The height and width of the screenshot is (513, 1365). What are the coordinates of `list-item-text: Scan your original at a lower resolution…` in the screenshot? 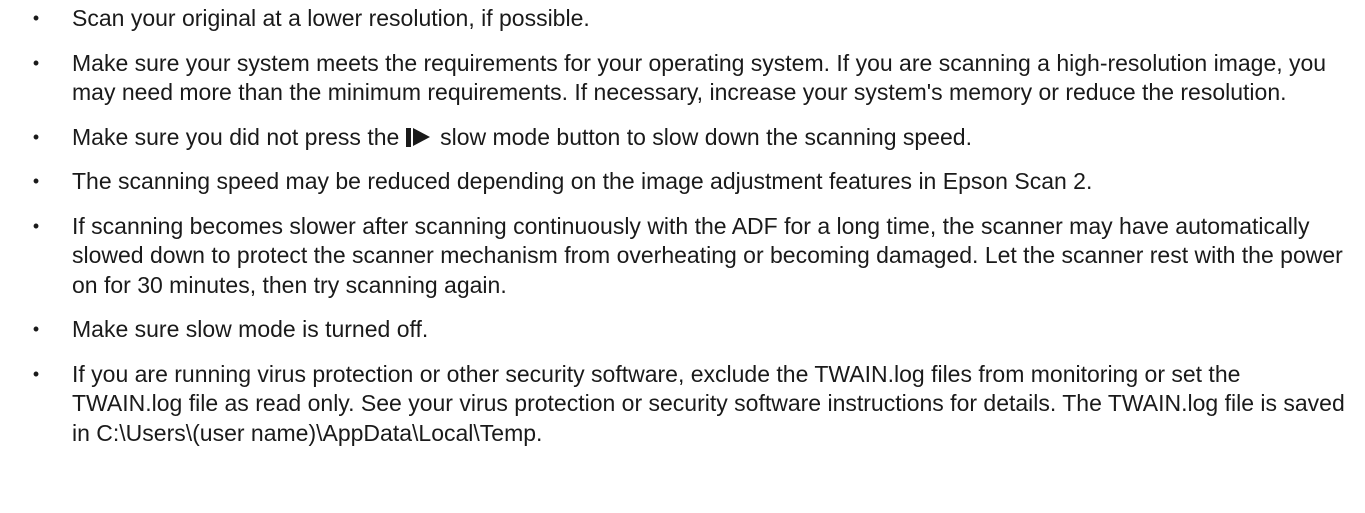 It's located at (331, 18).